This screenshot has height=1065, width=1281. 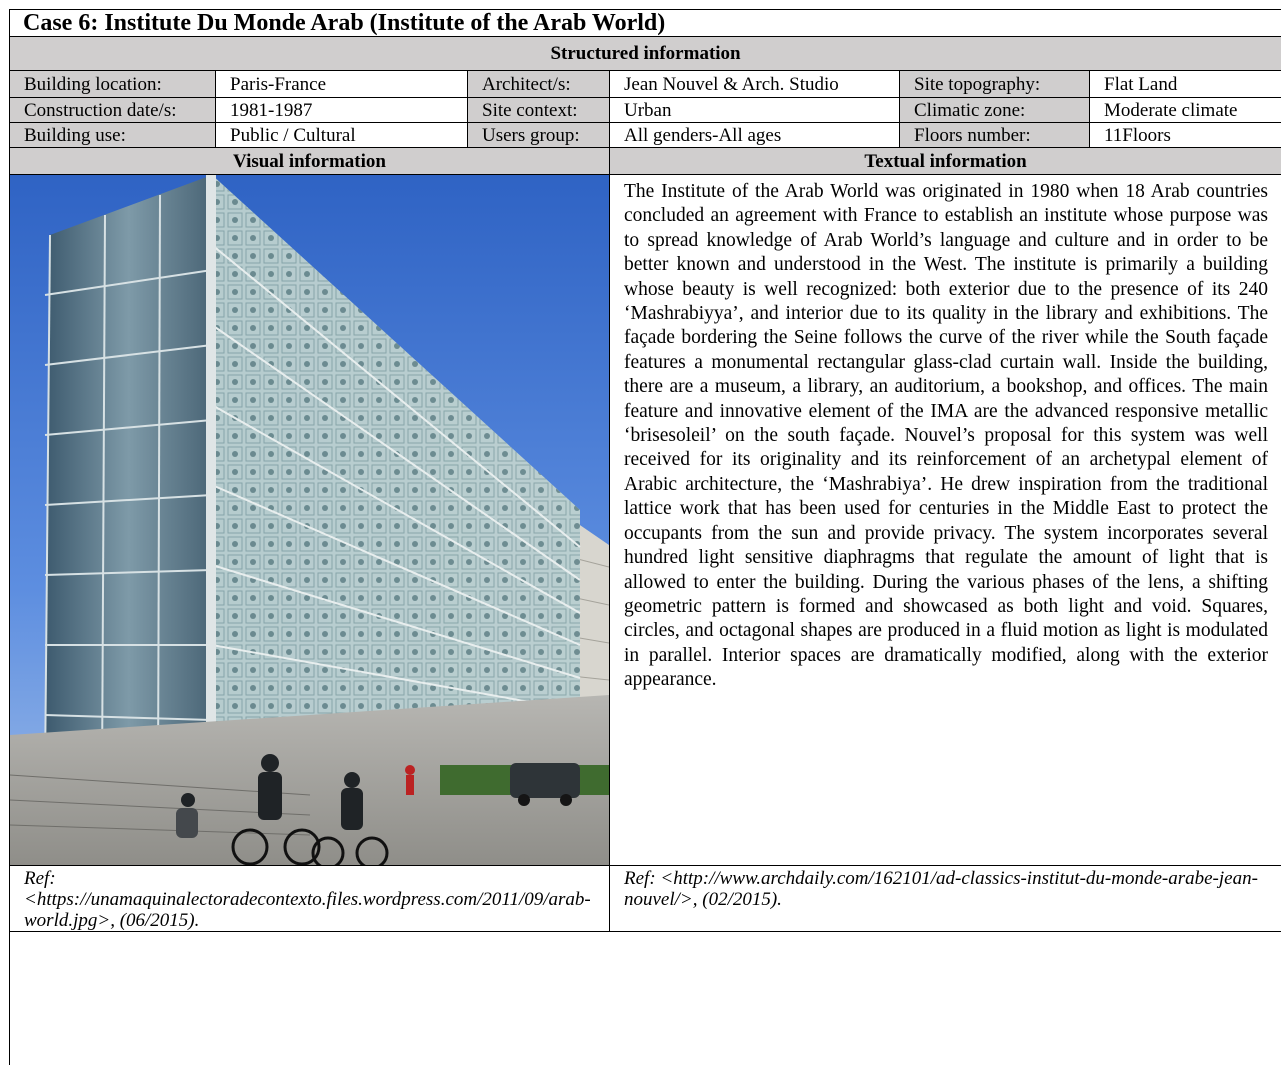 What do you see at coordinates (538, 135) in the screenshot?
I see `info-label: Users group:` at bounding box center [538, 135].